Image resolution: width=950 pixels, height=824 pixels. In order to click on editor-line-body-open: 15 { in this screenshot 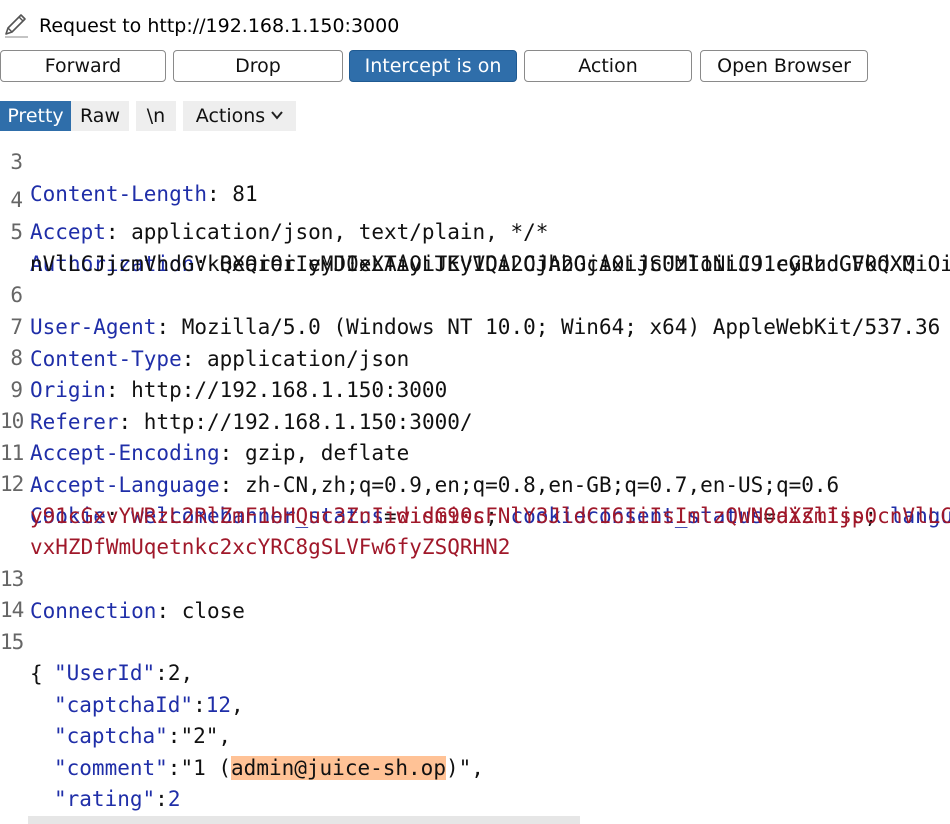, I will do `click(25, 640)`.